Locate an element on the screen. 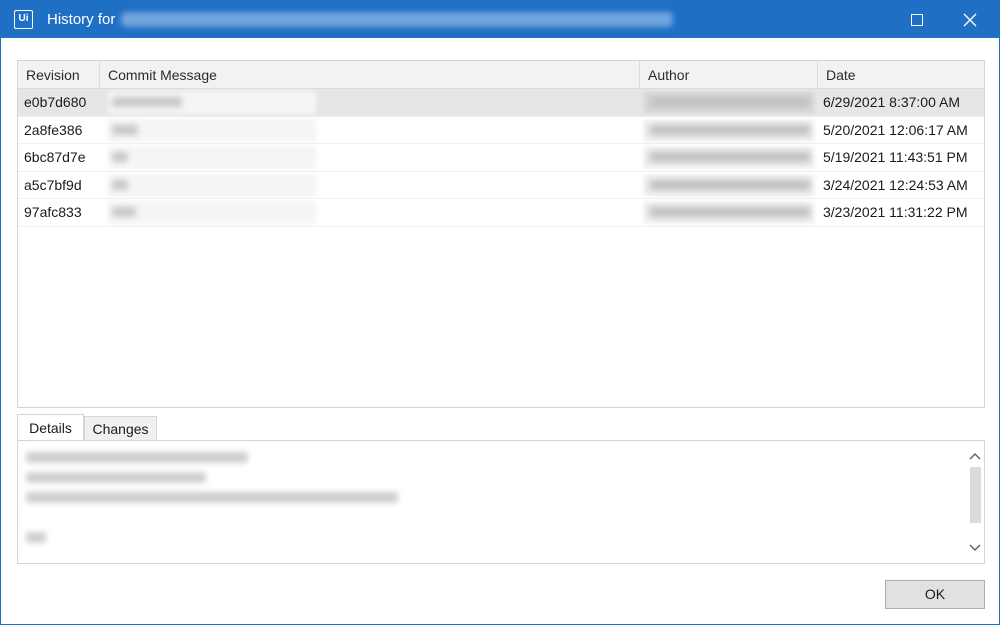 Image resolution: width=1000 pixels, height=625 pixels. column-header-date: Date is located at coordinates (901, 75).